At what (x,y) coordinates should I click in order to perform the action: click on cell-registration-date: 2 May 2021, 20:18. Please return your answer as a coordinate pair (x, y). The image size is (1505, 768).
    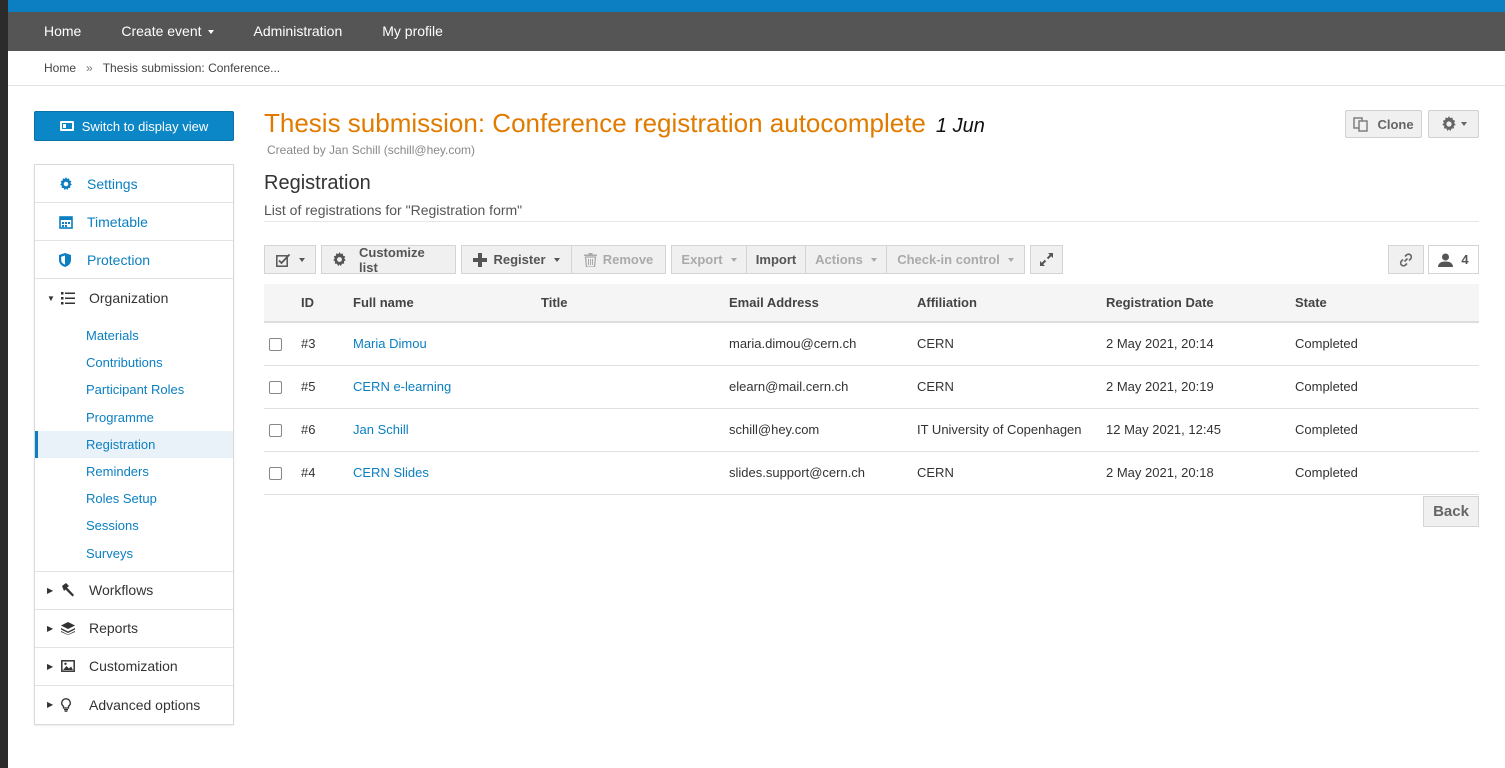
    Looking at the image, I should click on (1200, 473).